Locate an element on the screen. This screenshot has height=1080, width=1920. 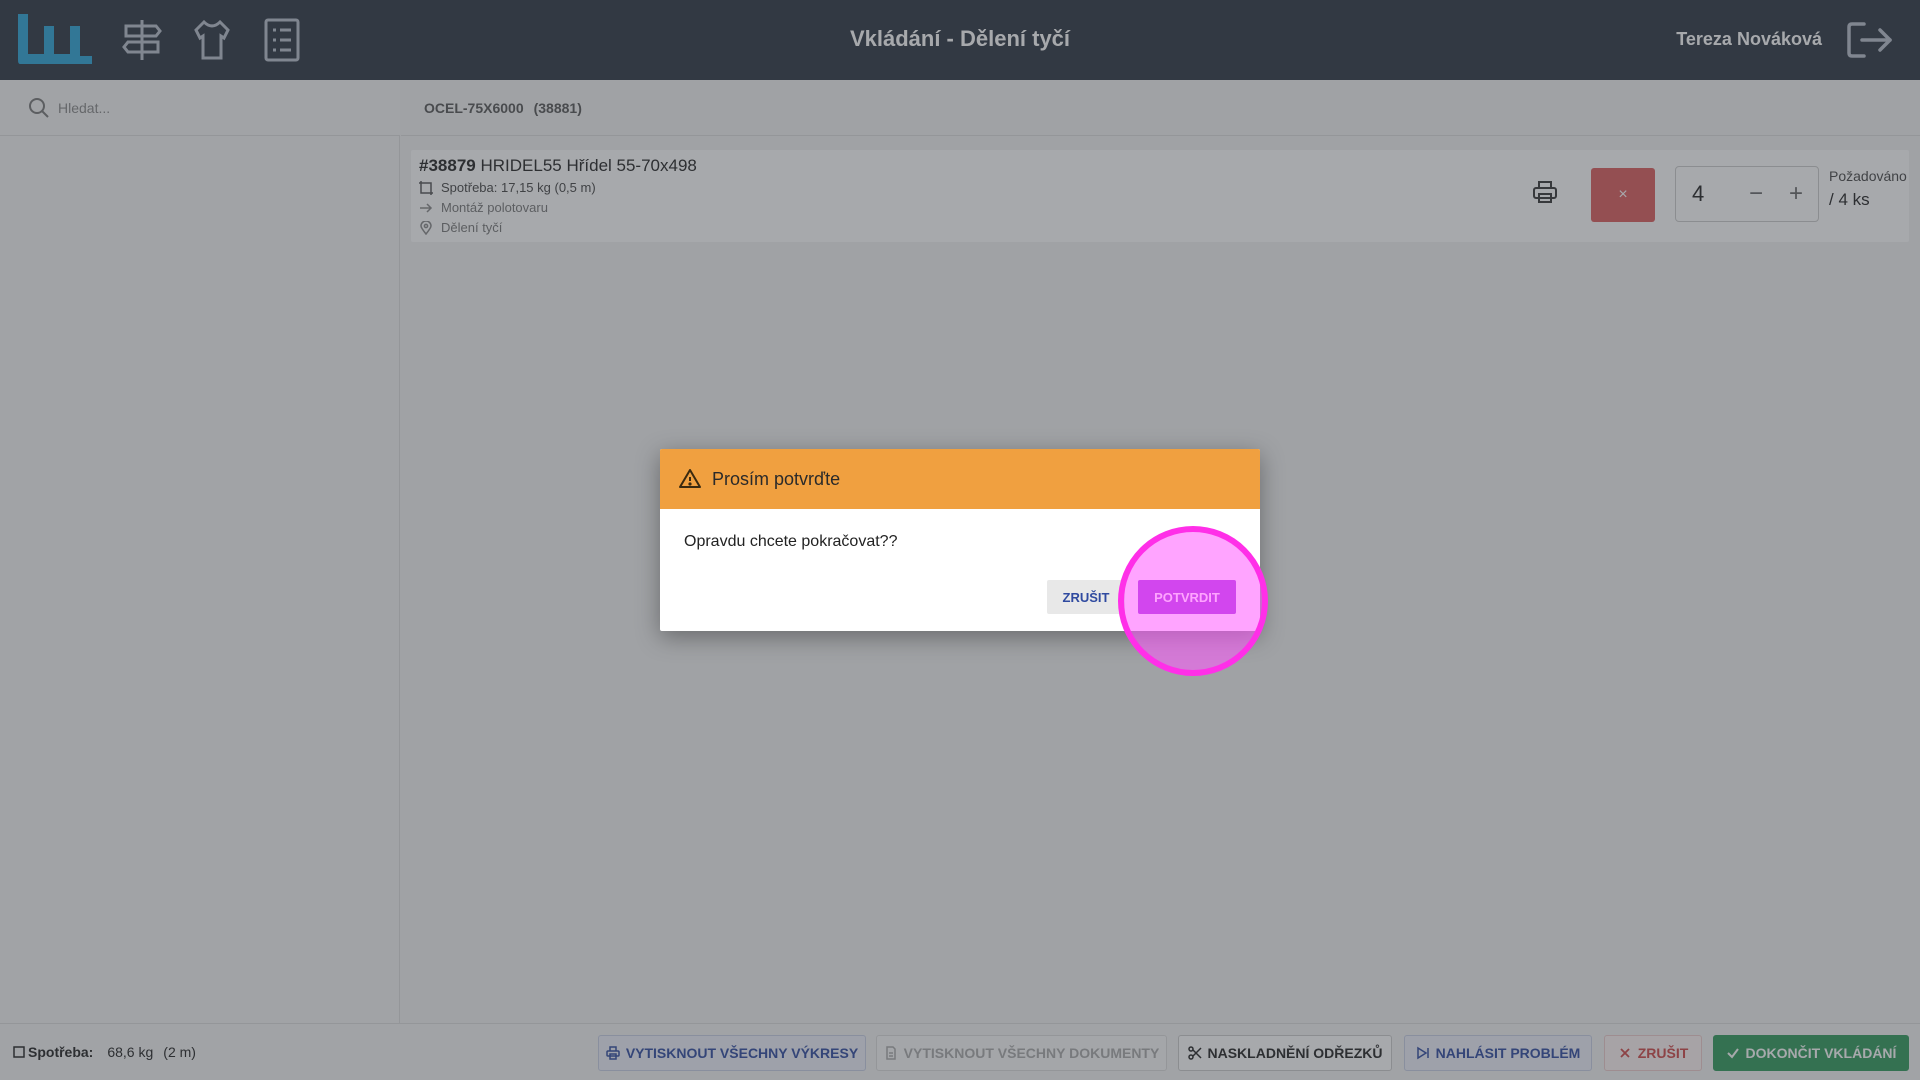
warning-icon is located at coordinates (690, 478).